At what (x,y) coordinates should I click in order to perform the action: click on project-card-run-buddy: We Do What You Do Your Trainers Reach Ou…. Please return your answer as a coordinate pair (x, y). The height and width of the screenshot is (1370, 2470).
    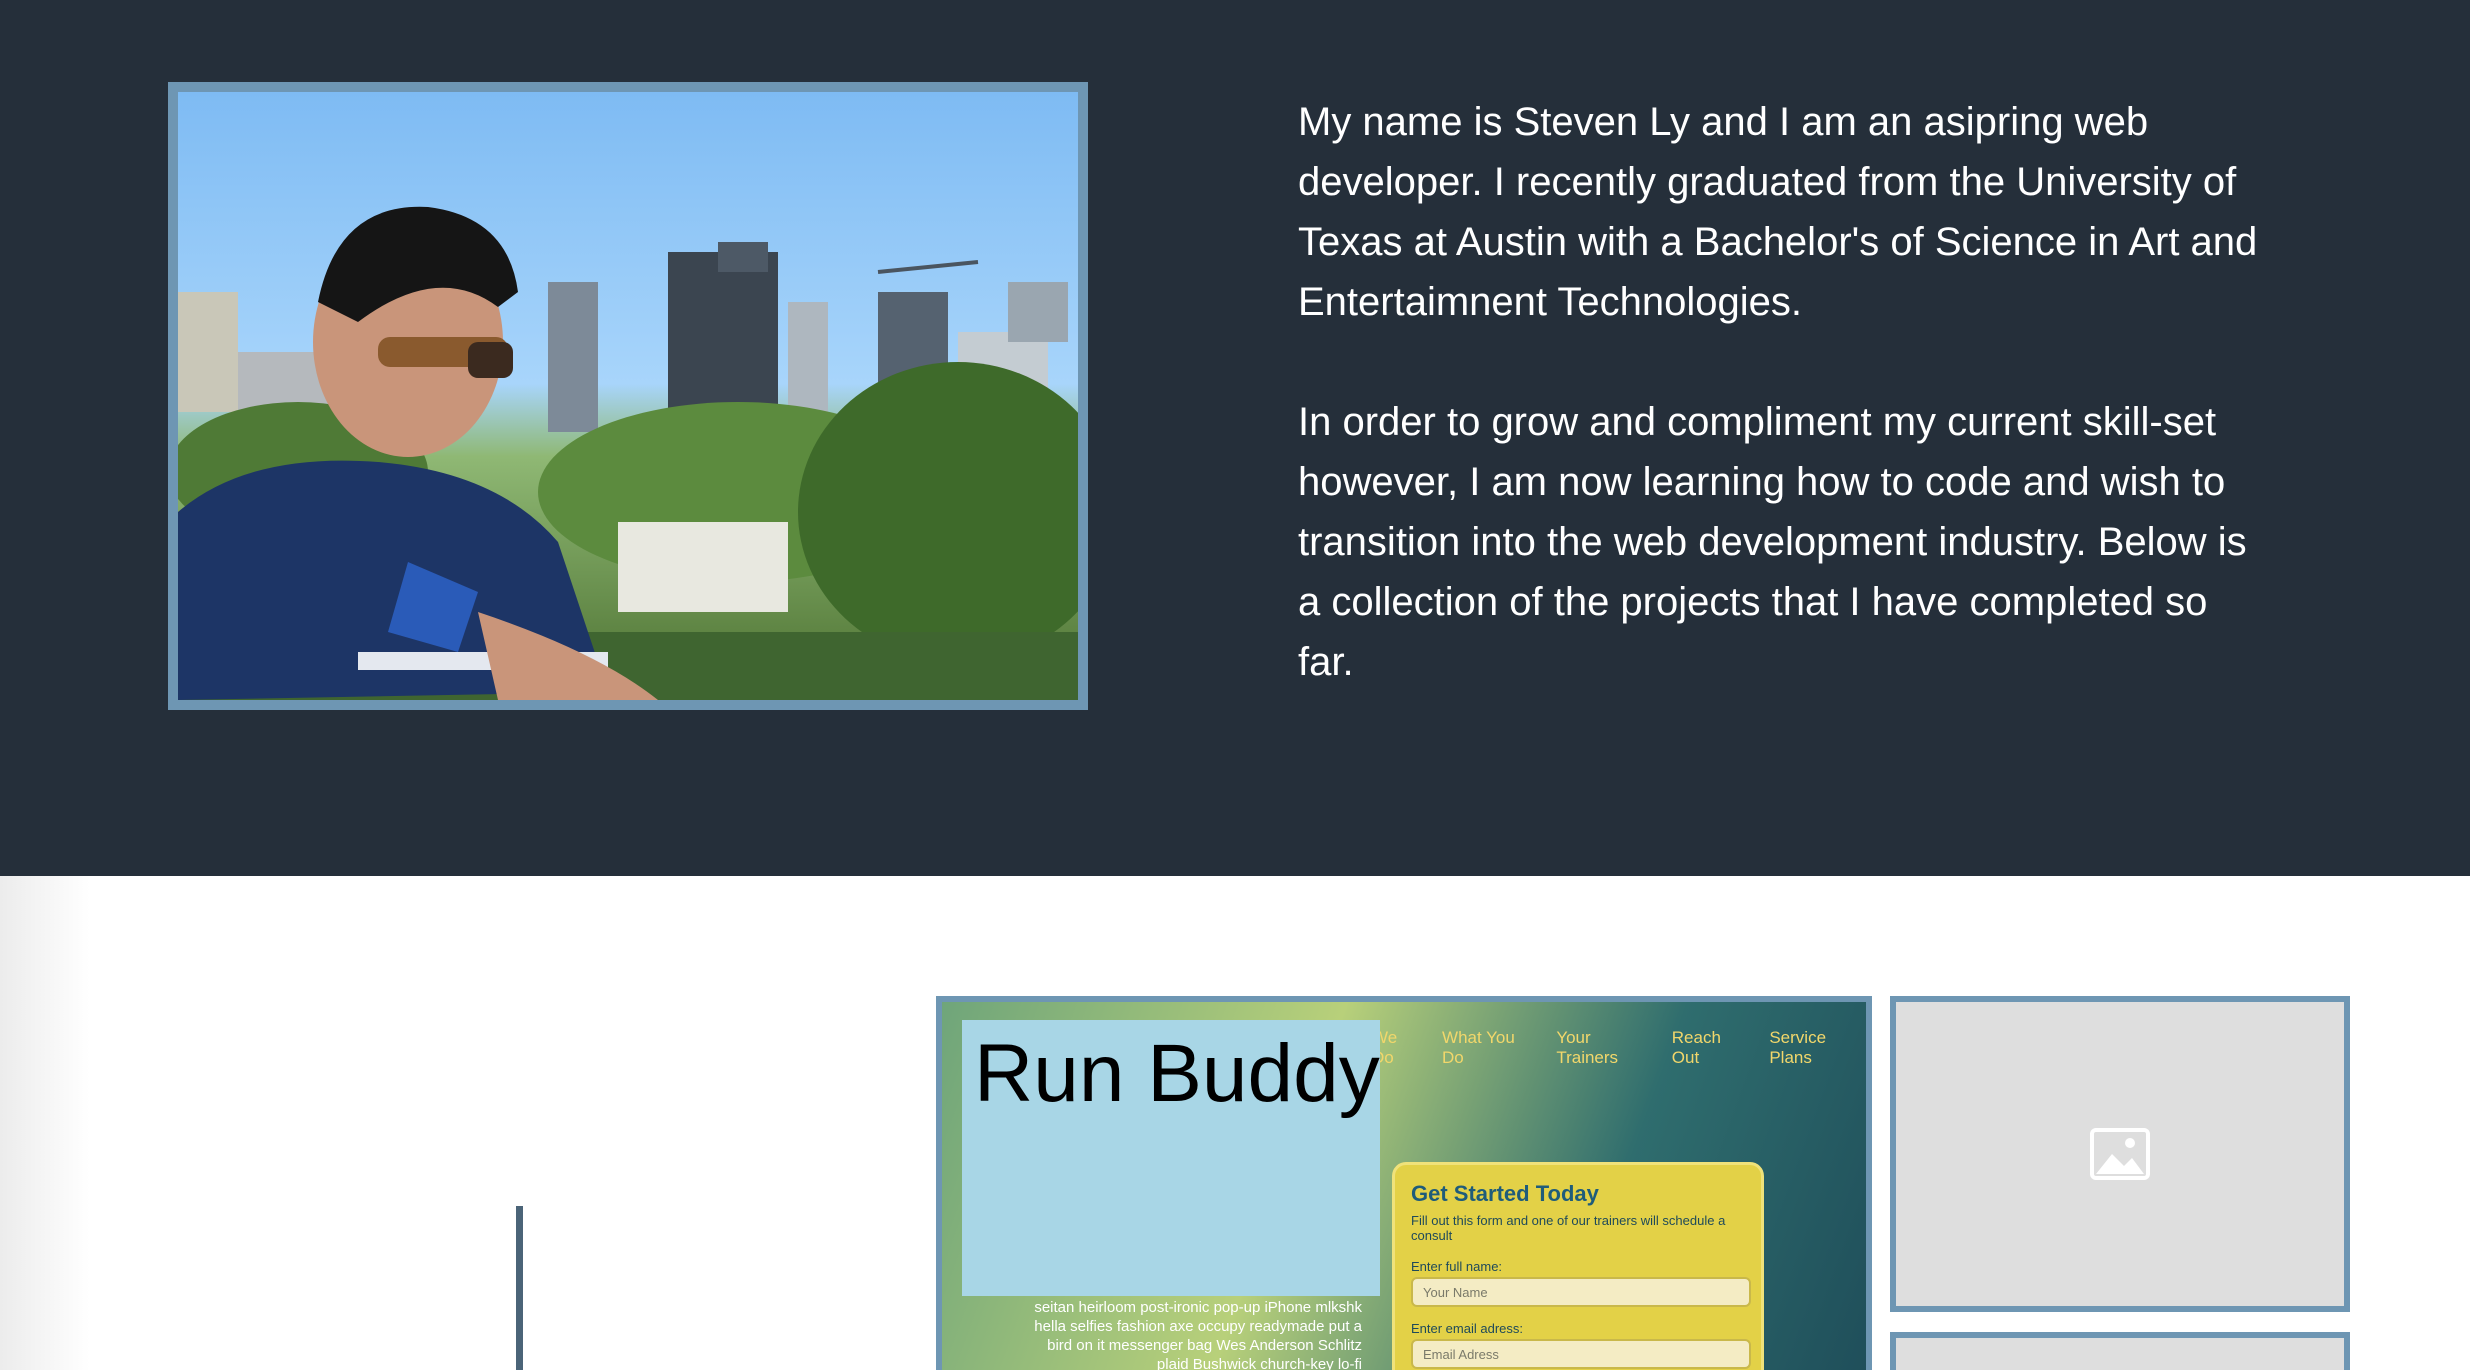
    Looking at the image, I should click on (1404, 1183).